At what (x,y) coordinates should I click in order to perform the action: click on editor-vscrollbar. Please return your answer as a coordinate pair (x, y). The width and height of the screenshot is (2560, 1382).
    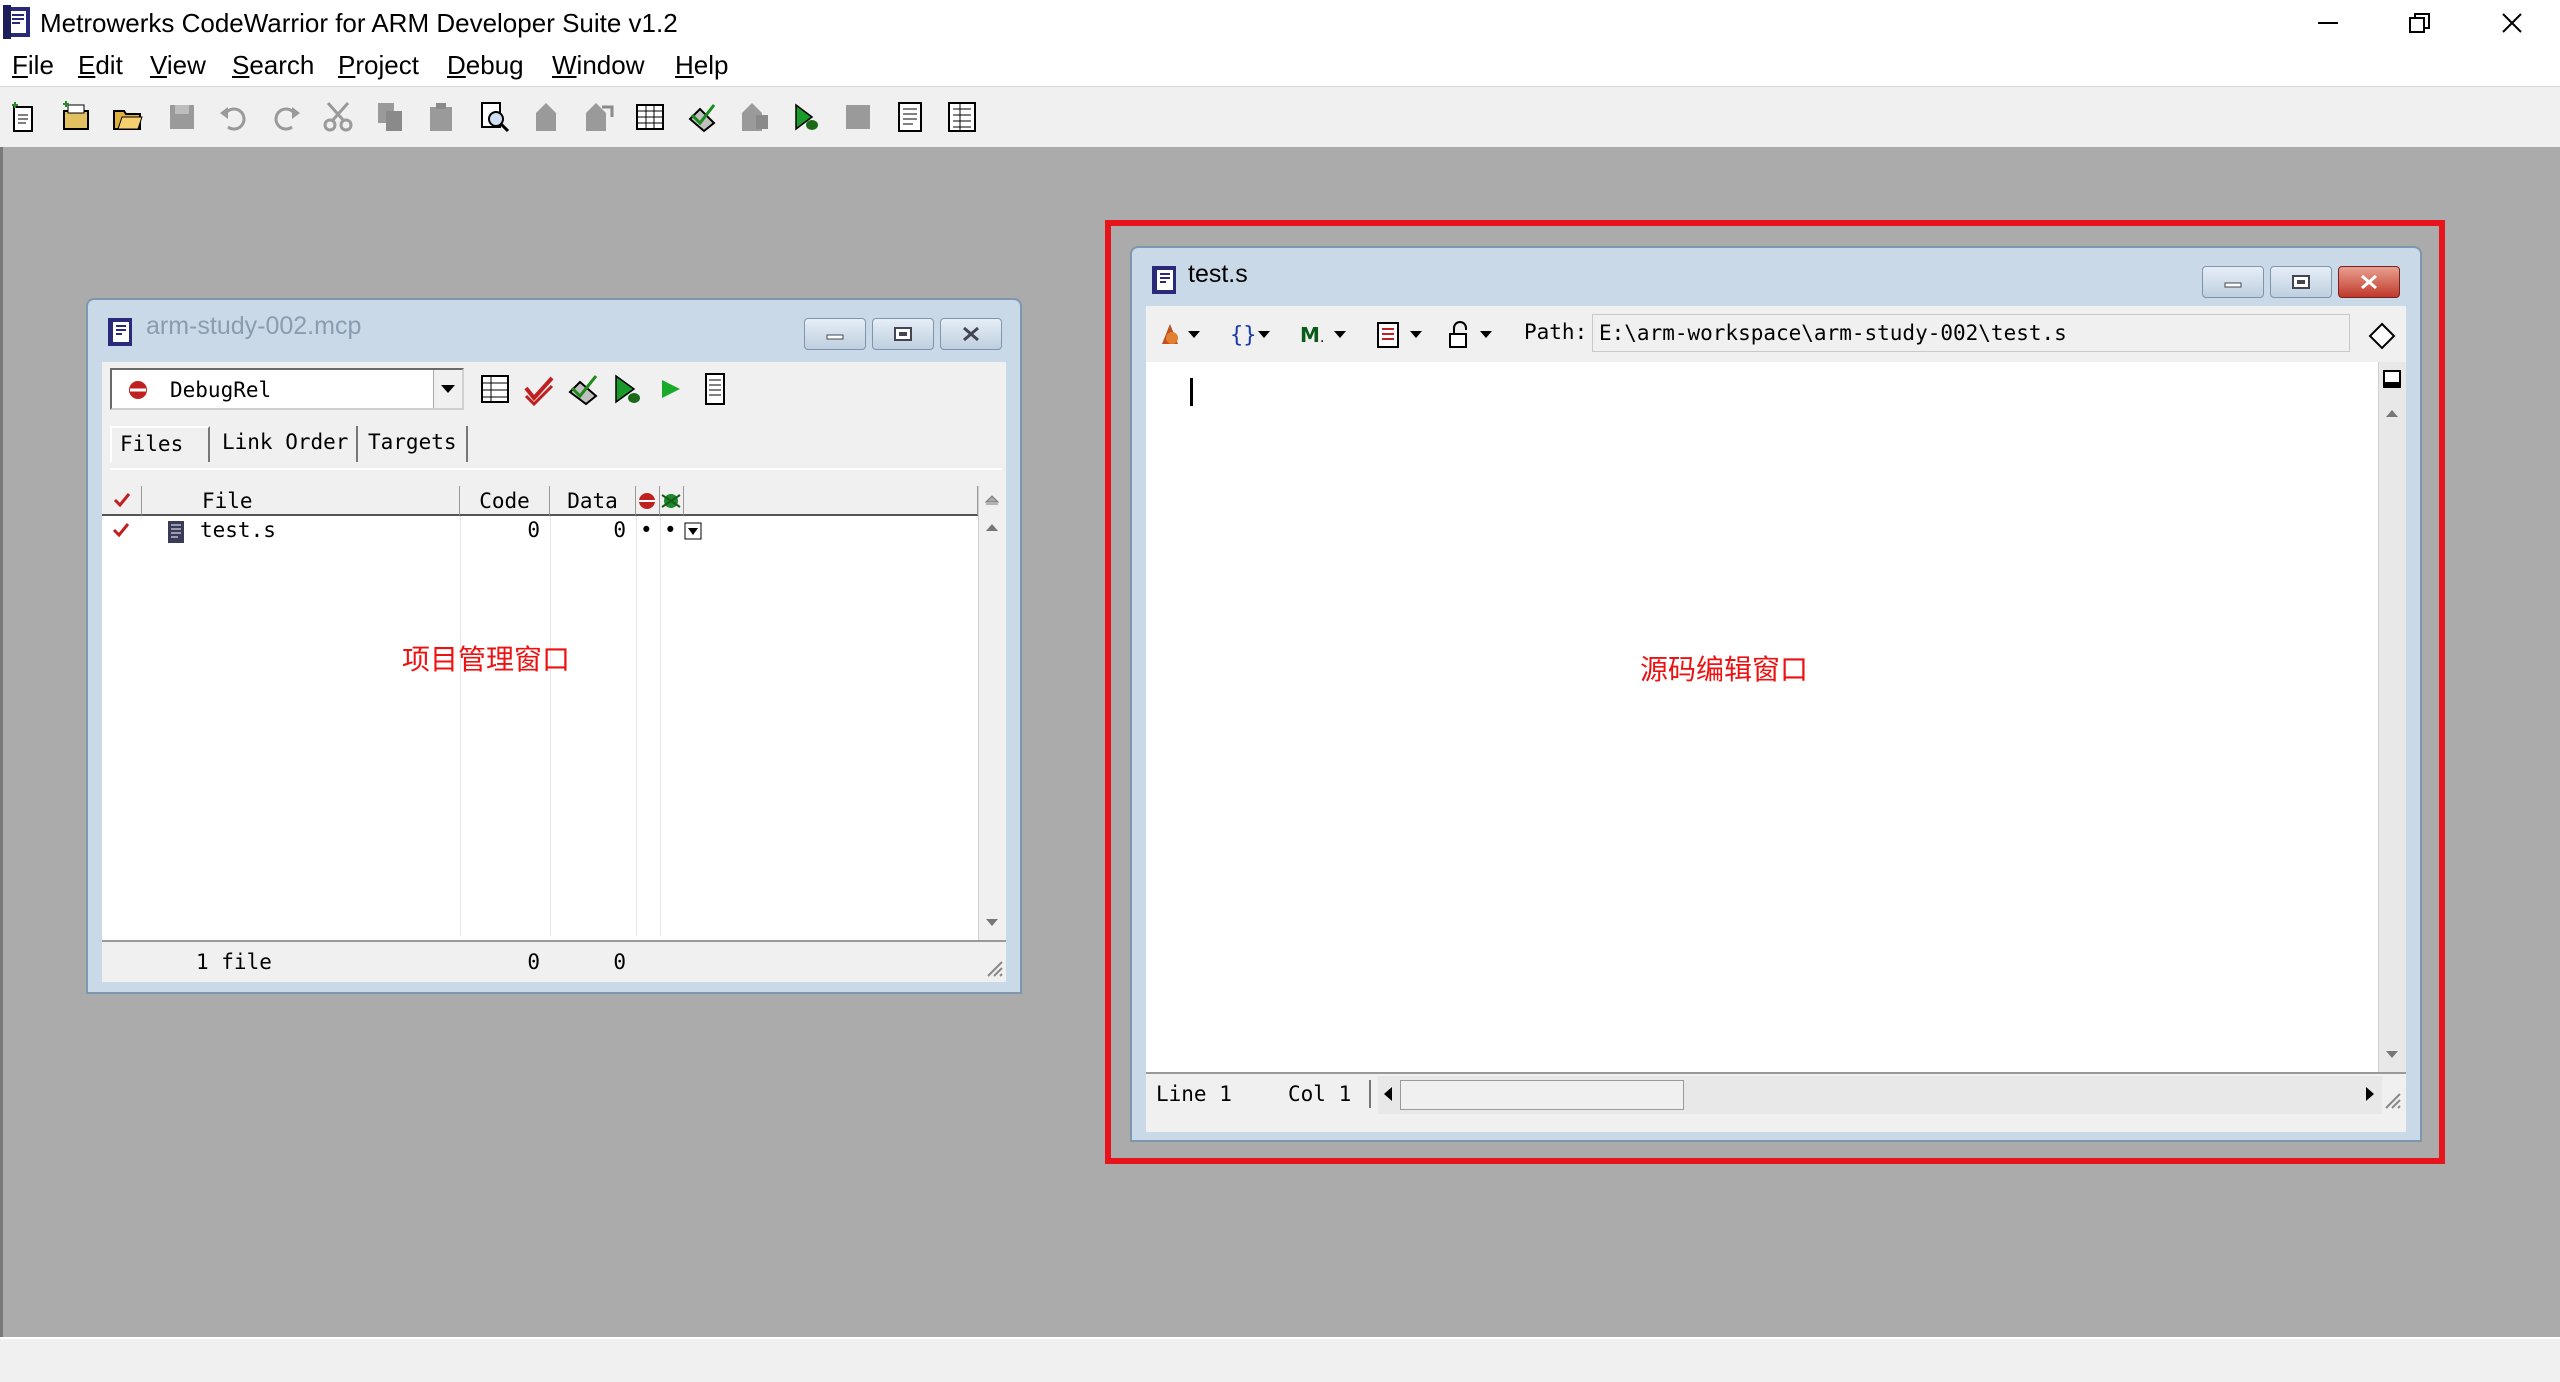
    Looking at the image, I should click on (2392, 717).